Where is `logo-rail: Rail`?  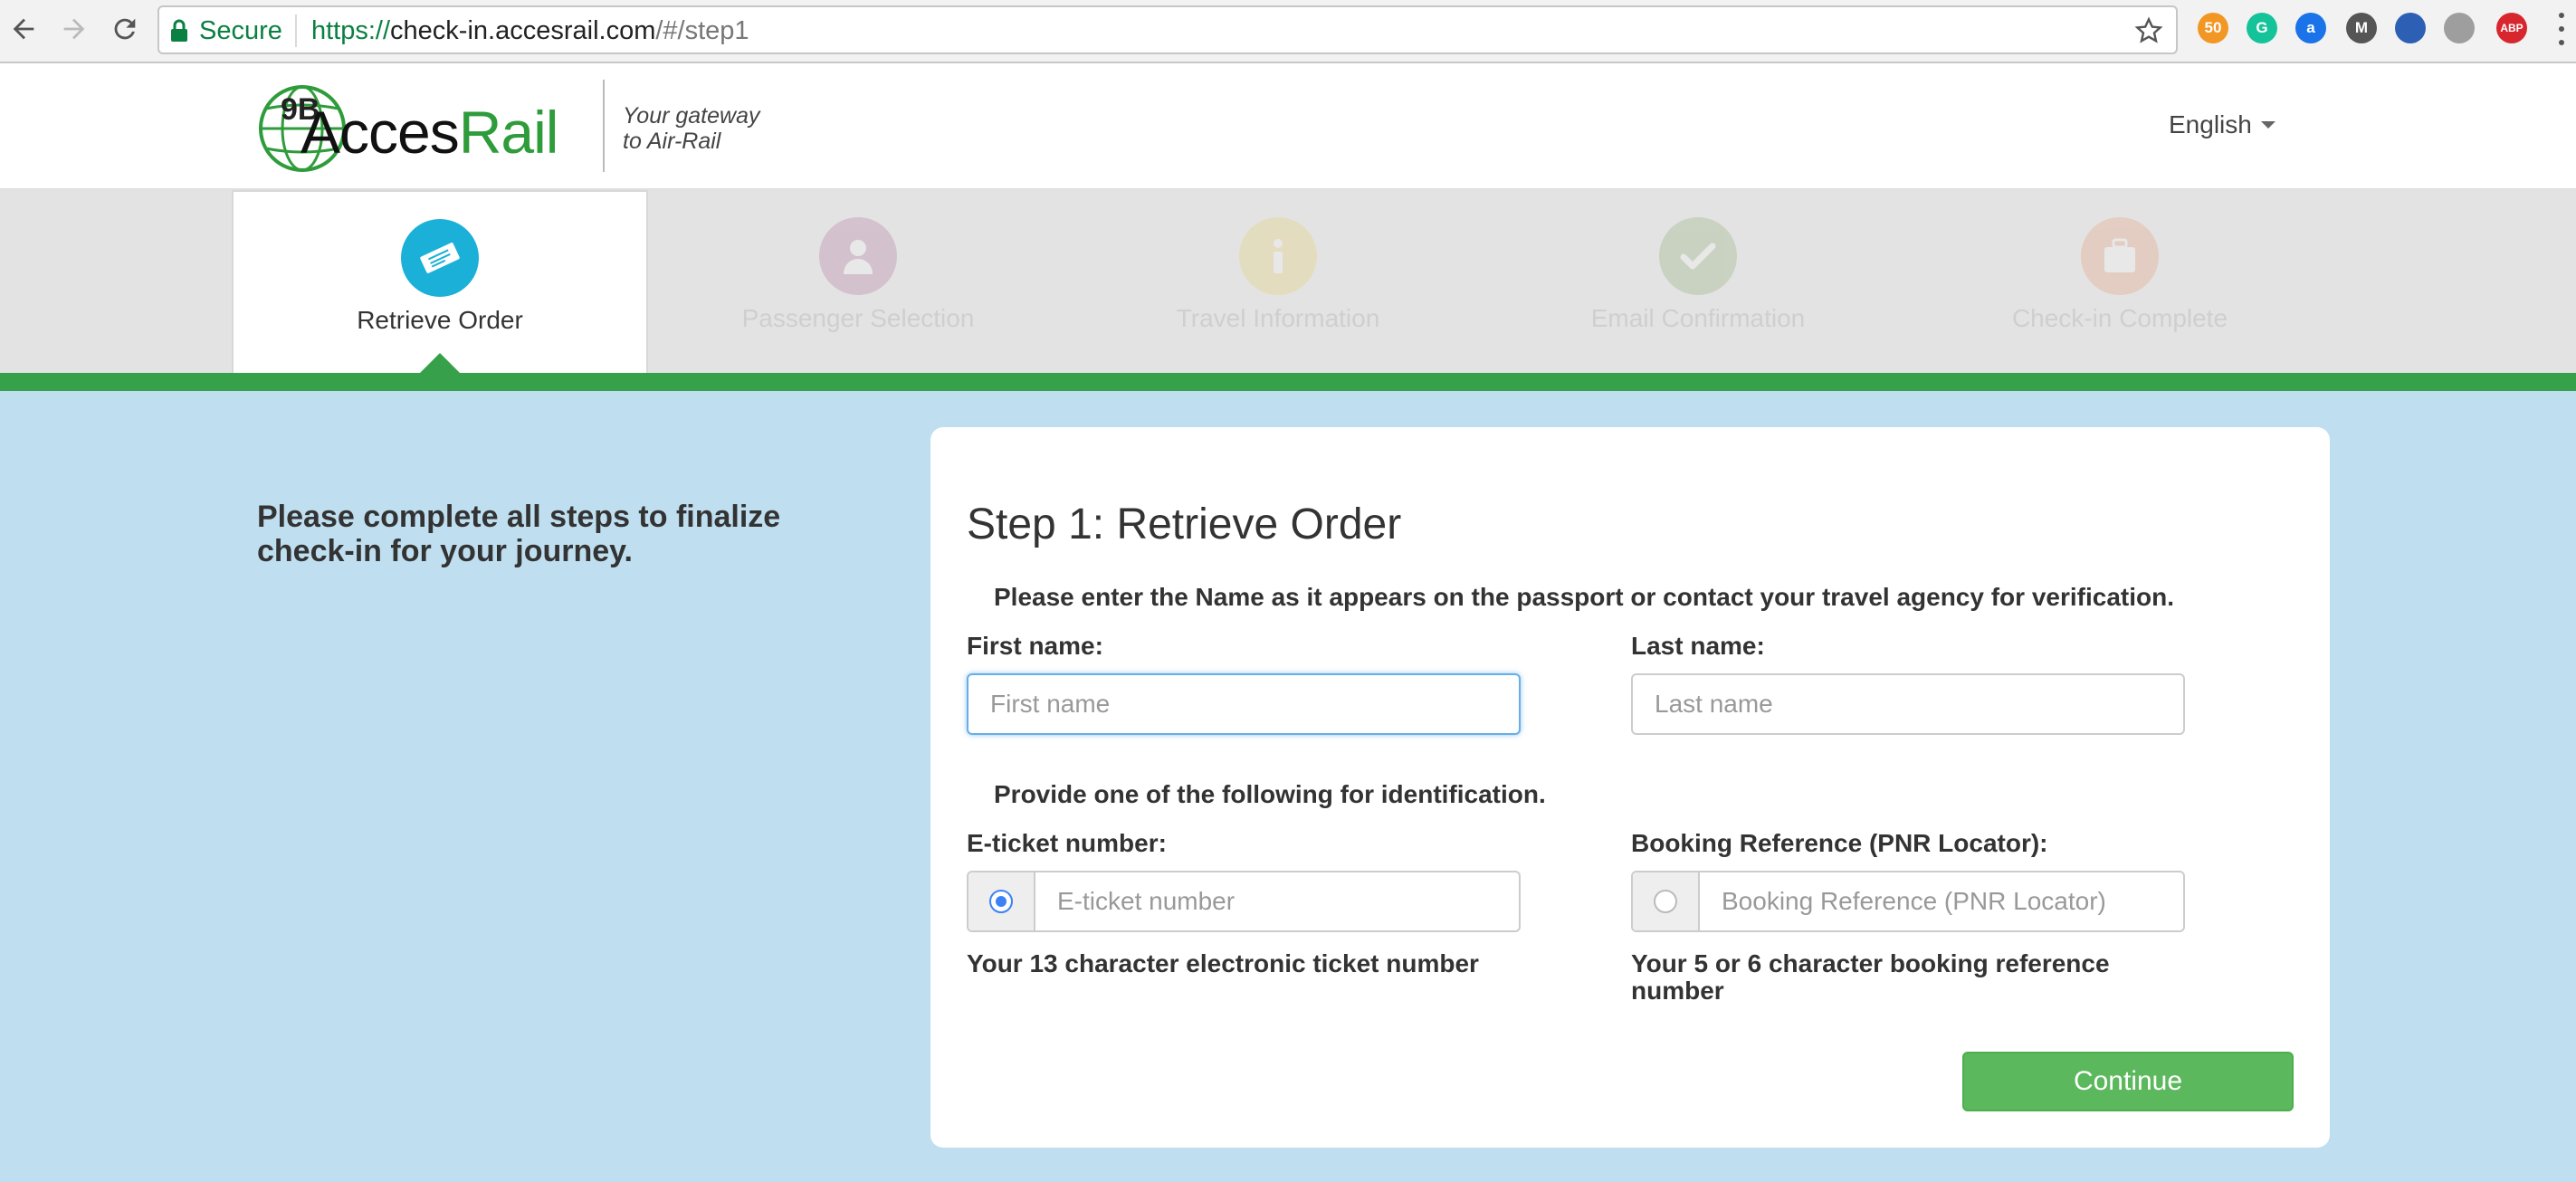
logo-rail: Rail is located at coordinates (508, 132).